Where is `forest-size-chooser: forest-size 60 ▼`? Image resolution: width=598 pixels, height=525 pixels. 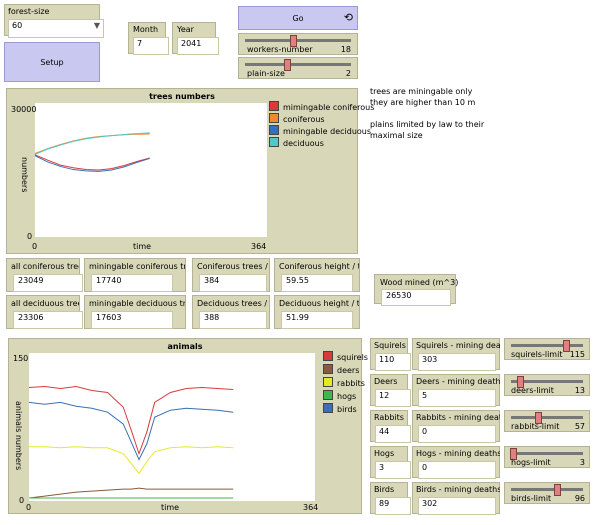
forest-size-chooser: forest-size 60 ▼ is located at coordinates (54, 21).